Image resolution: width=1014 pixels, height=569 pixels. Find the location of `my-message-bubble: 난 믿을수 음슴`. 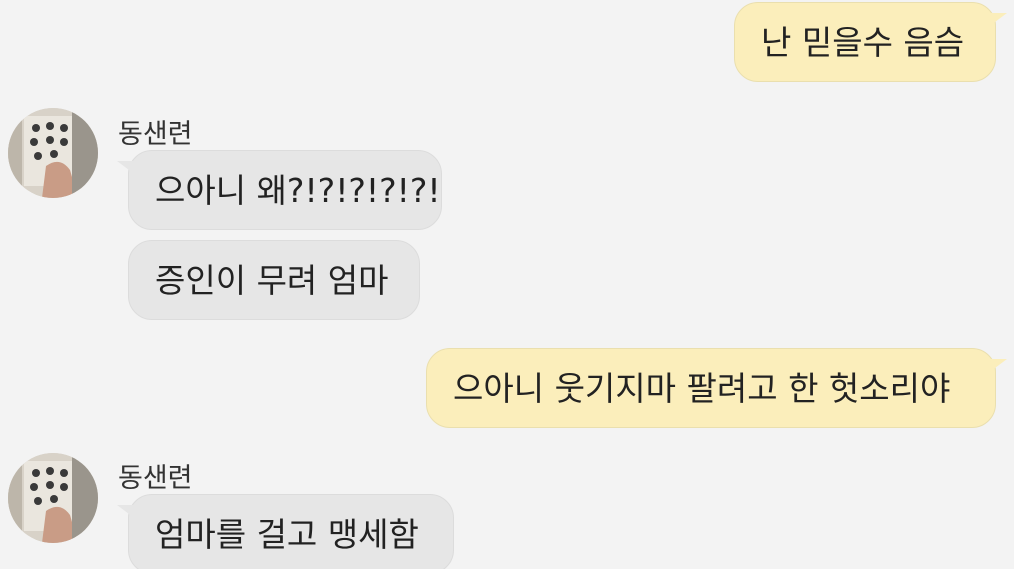

my-message-bubble: 난 믿을수 음슴 is located at coordinates (870, 42).